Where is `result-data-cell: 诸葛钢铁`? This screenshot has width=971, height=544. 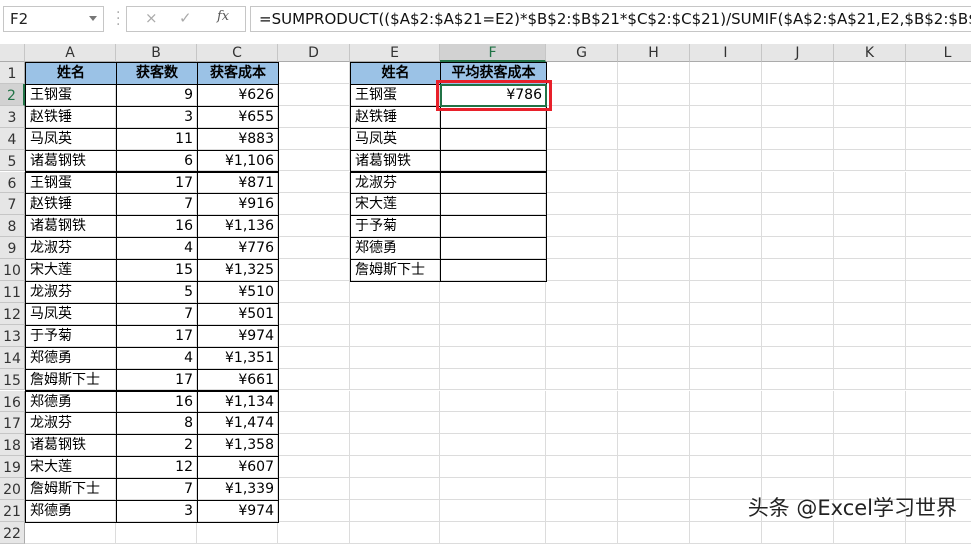 result-data-cell: 诸葛钢铁 is located at coordinates (395, 161).